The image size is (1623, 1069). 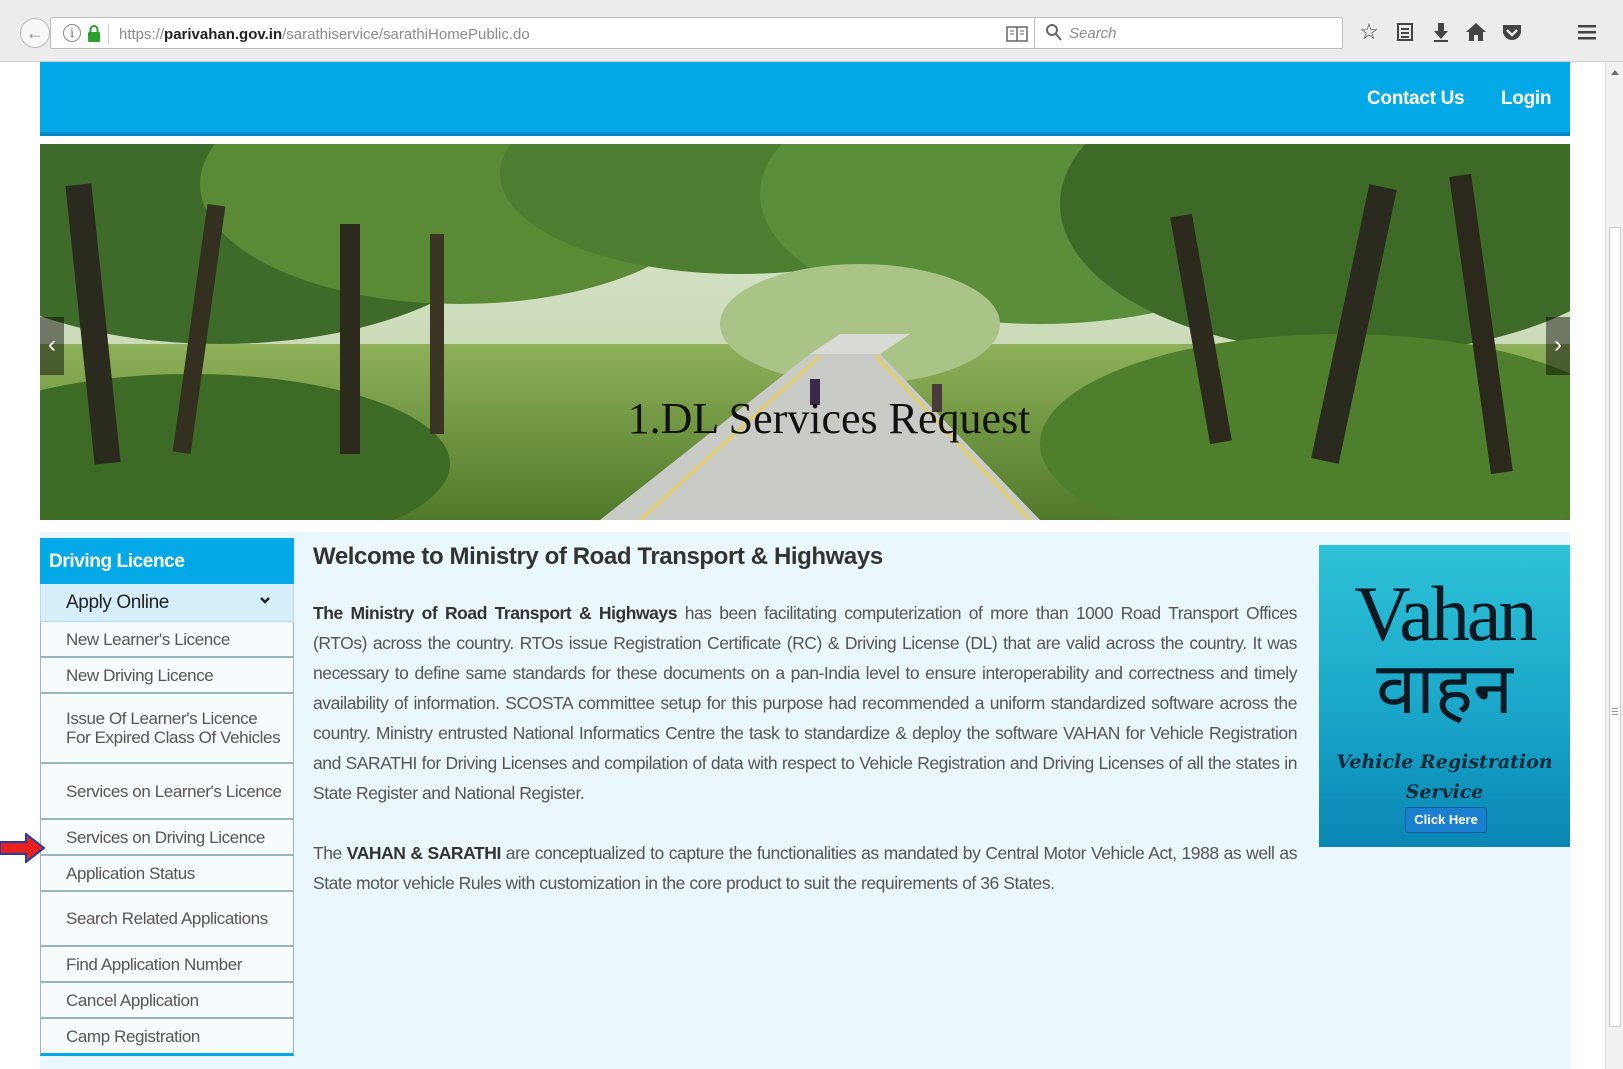 I want to click on vahan-logo-hindi: वाहन, so click(x=1444, y=689).